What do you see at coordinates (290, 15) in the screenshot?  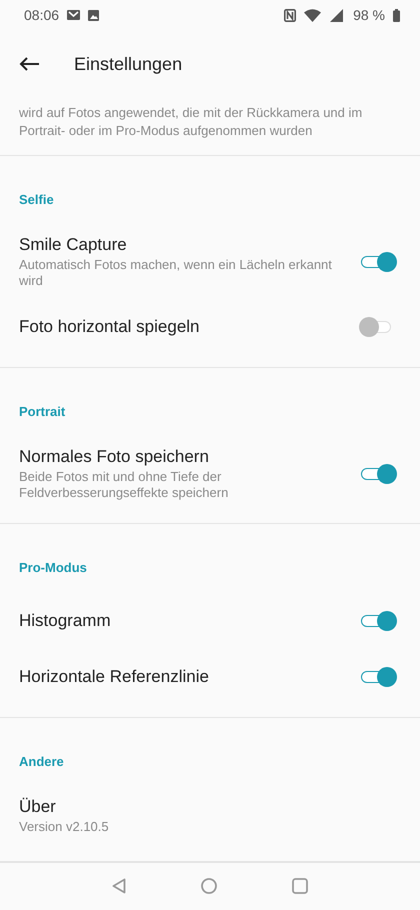 I see `nfc-icon` at bounding box center [290, 15].